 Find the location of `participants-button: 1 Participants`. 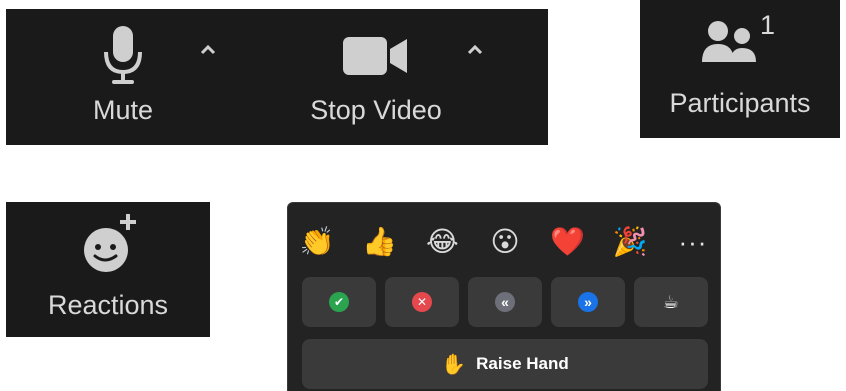

participants-button: 1 Participants is located at coordinates (740, 69).